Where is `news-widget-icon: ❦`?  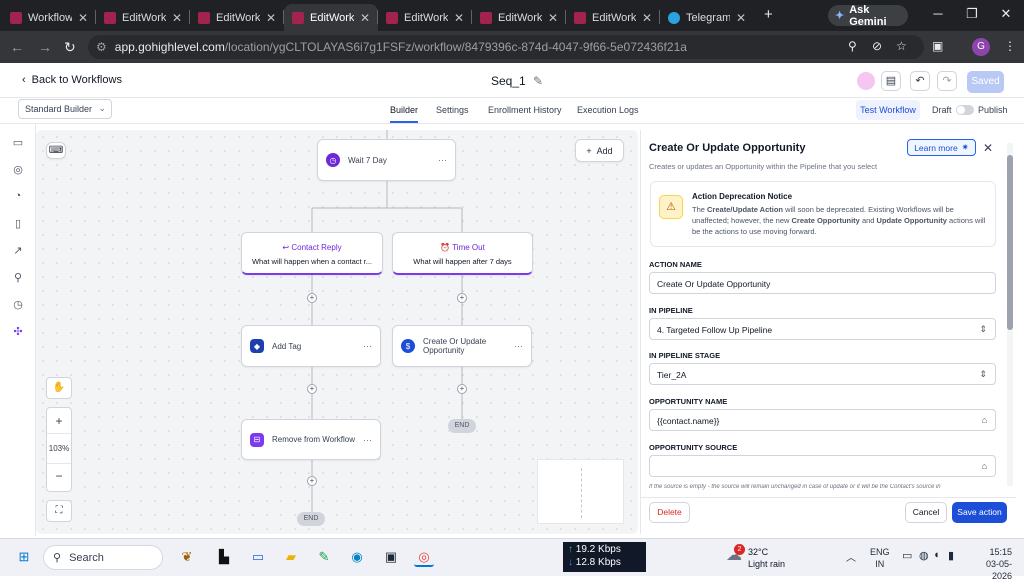 news-widget-icon: ❦ is located at coordinates (187, 557).